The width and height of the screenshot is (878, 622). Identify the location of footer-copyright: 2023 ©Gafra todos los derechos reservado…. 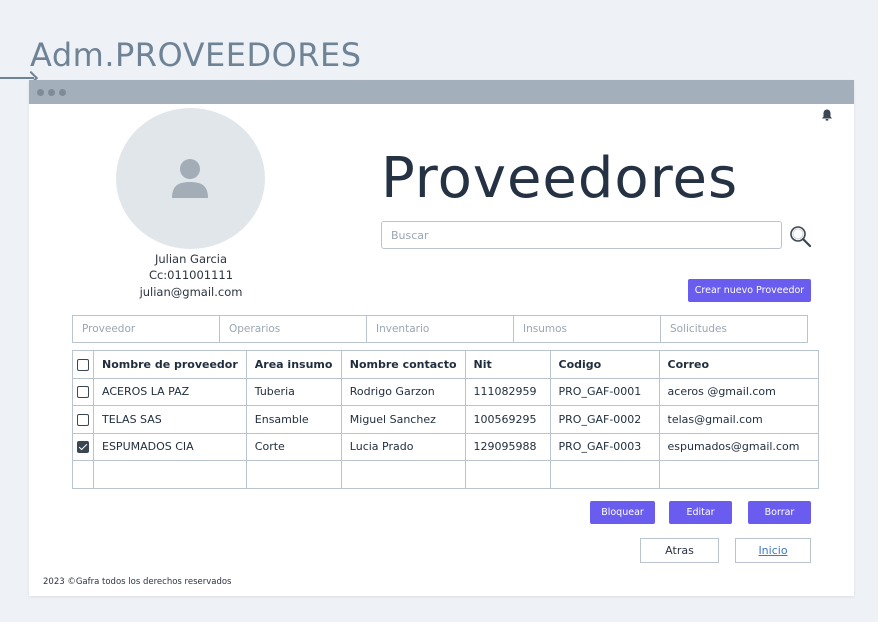
(137, 582).